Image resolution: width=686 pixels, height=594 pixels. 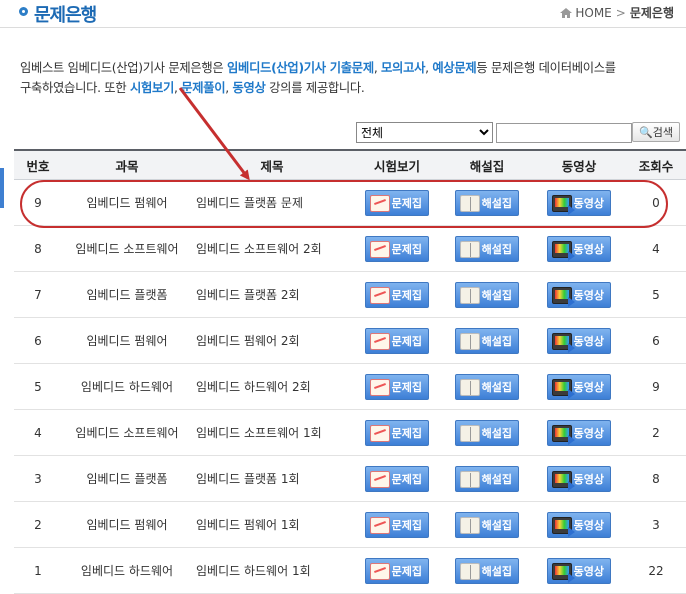 What do you see at coordinates (646, 132) in the screenshot?
I see `search-icon: 🔍` at bounding box center [646, 132].